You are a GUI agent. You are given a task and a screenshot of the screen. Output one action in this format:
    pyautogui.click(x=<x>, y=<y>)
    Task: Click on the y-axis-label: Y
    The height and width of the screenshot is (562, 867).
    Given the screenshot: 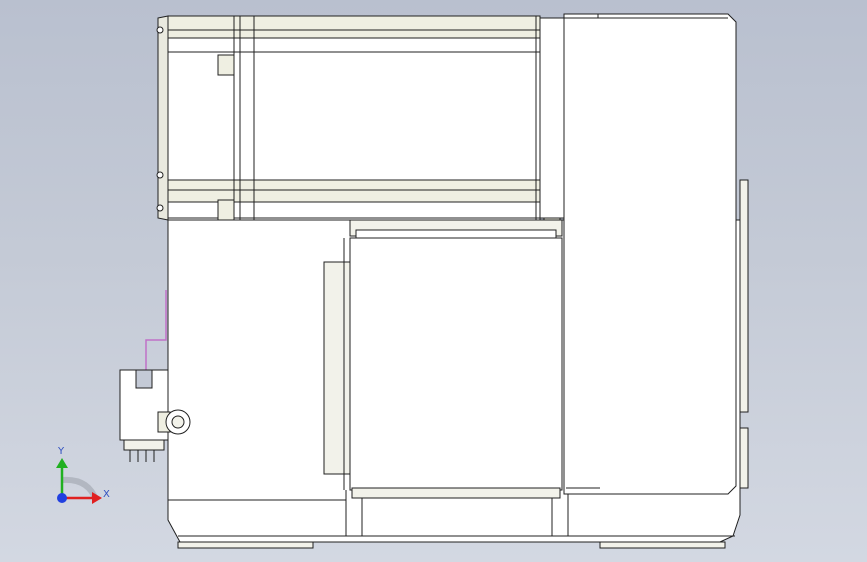 What is the action you would take?
    pyautogui.click(x=61, y=451)
    